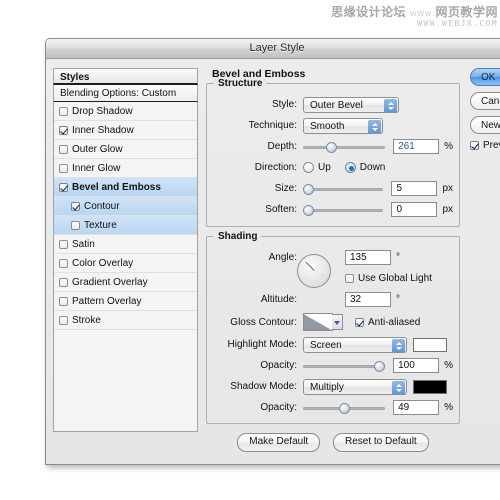  What do you see at coordinates (447, 188) in the screenshot?
I see `size-unit: px` at bounding box center [447, 188].